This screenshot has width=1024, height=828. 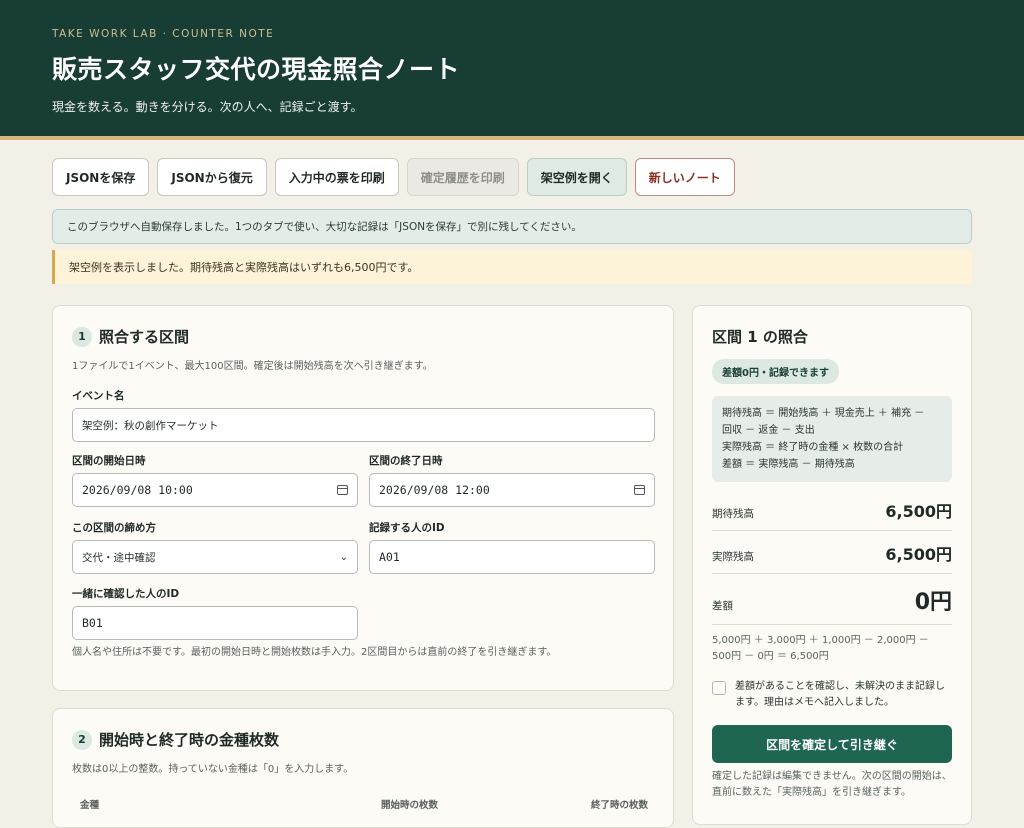 What do you see at coordinates (832, 744) in the screenshot?
I see `confirm-and-carry-button: 区間を確定して引き継ぐ` at bounding box center [832, 744].